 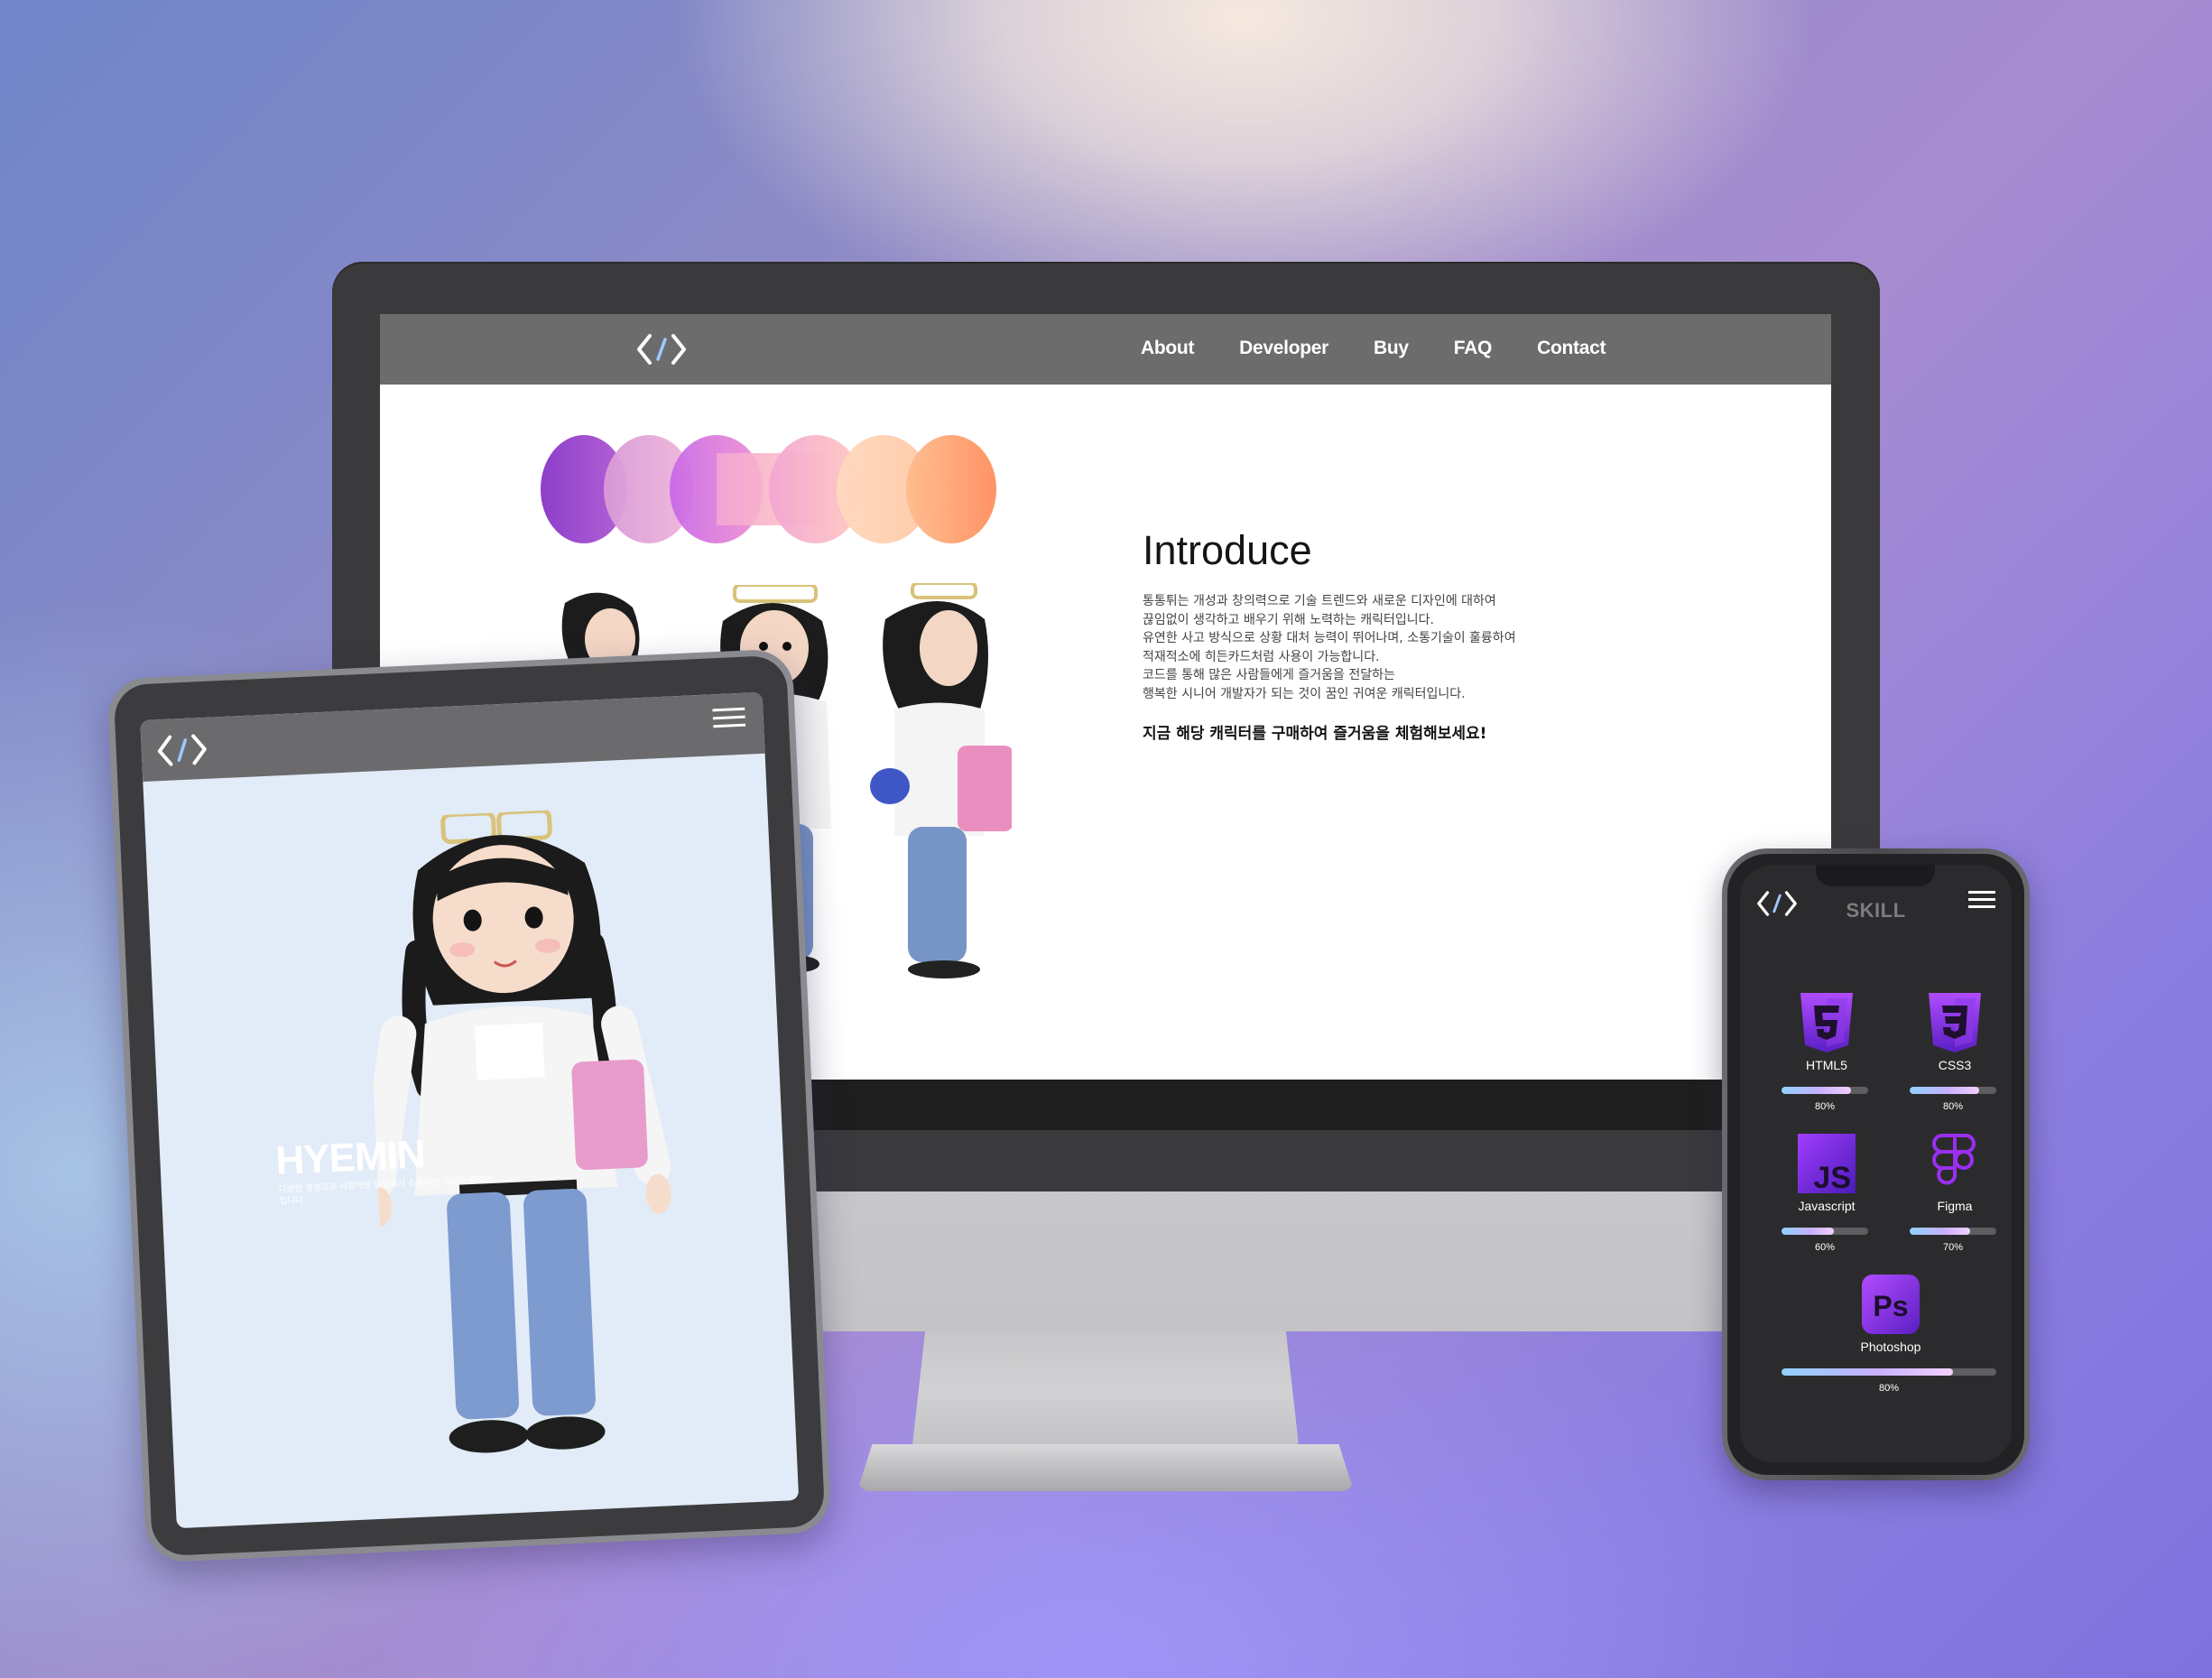 I want to click on photoshop-icon: Ps, so click(x=1891, y=1304).